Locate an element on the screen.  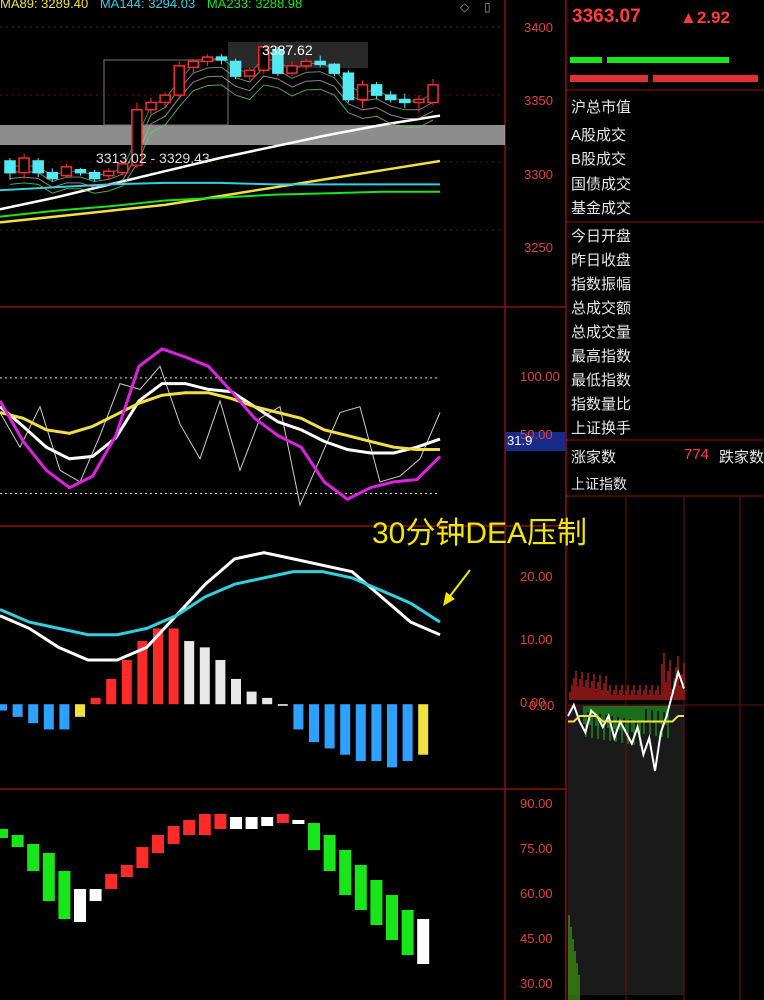
price-tick: 3300 is located at coordinates (538, 174).